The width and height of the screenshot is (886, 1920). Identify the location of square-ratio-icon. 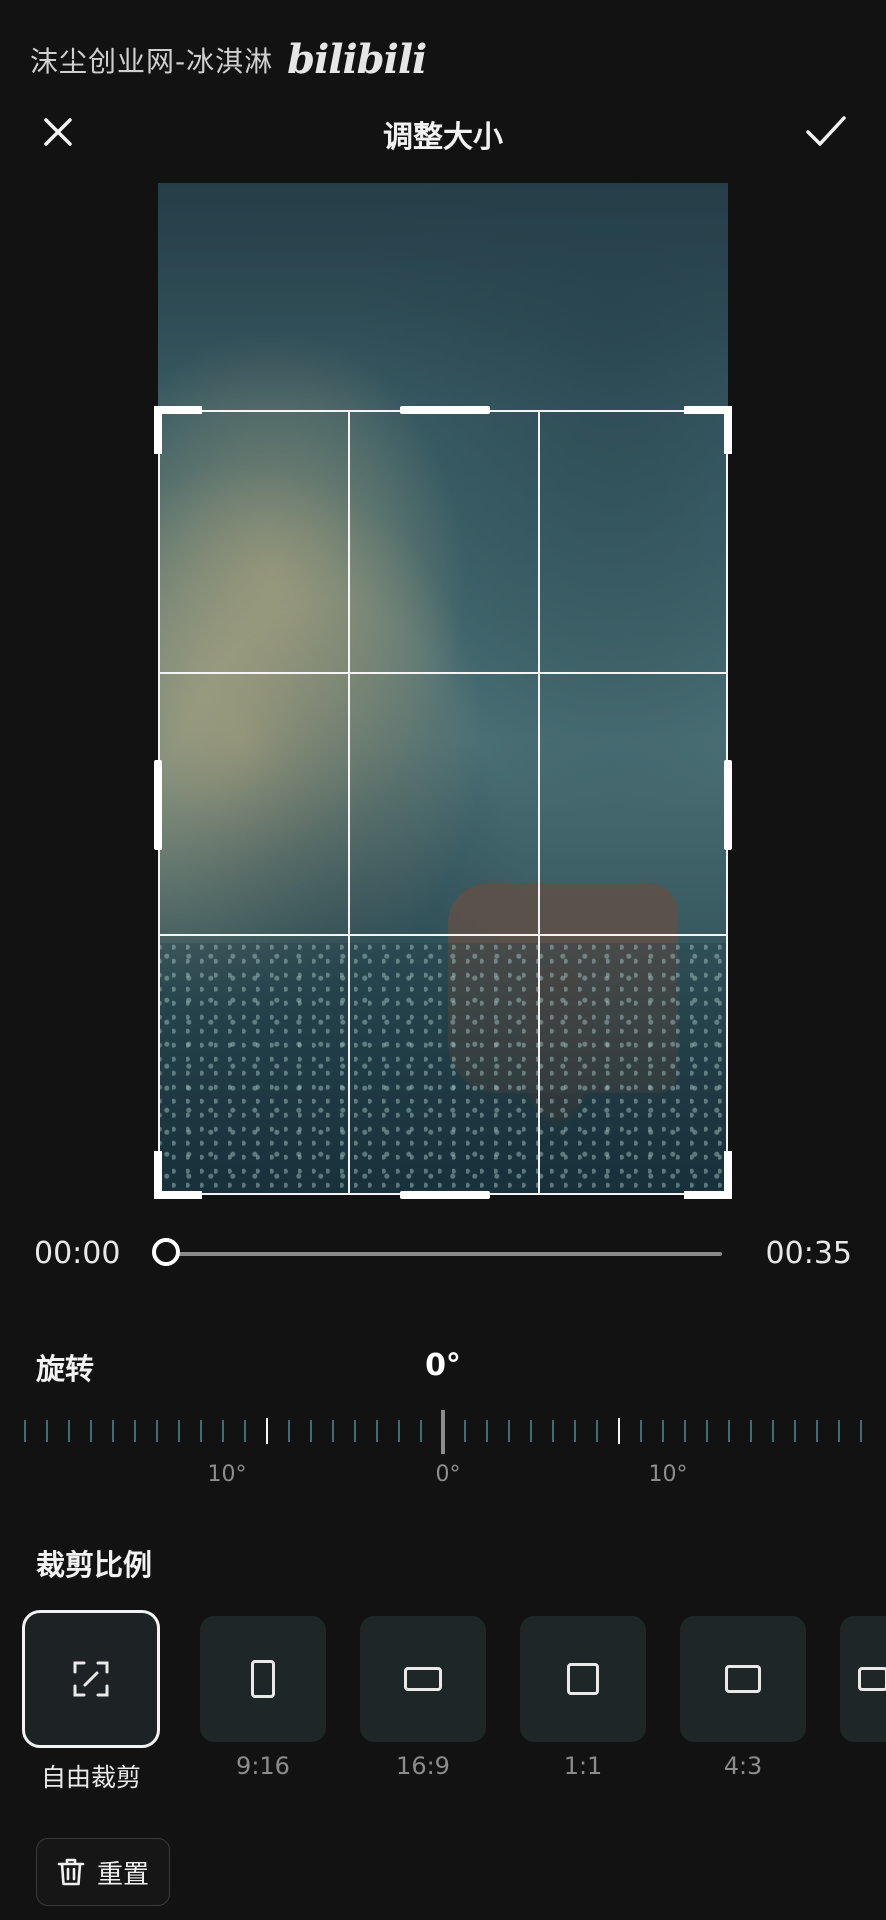
(583, 1679).